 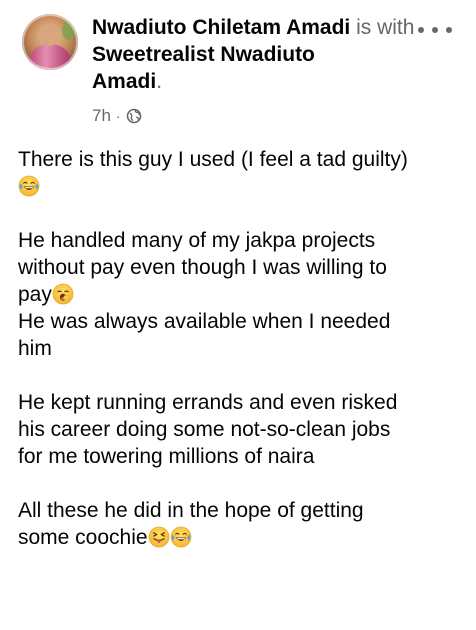 I want to click on post-meta: 7h ·, so click(x=117, y=116).